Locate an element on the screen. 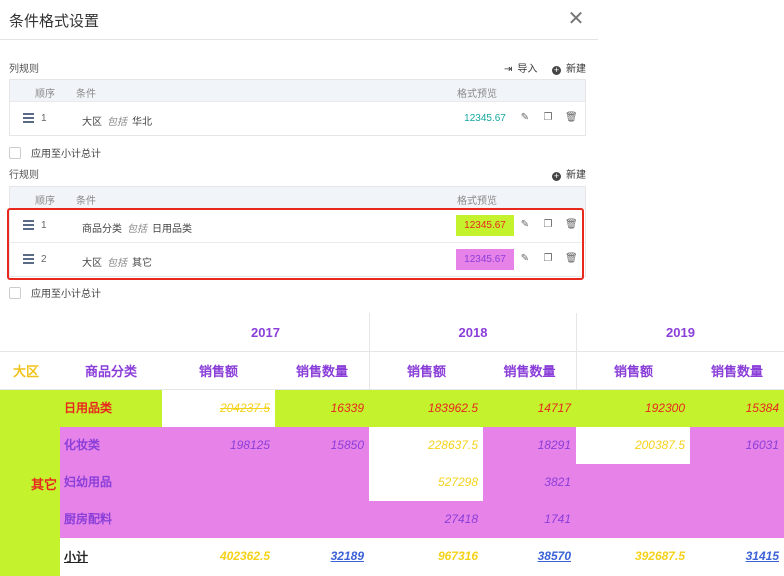 This screenshot has width=784, height=576. subtotal-value: 38570 is located at coordinates (529, 557).